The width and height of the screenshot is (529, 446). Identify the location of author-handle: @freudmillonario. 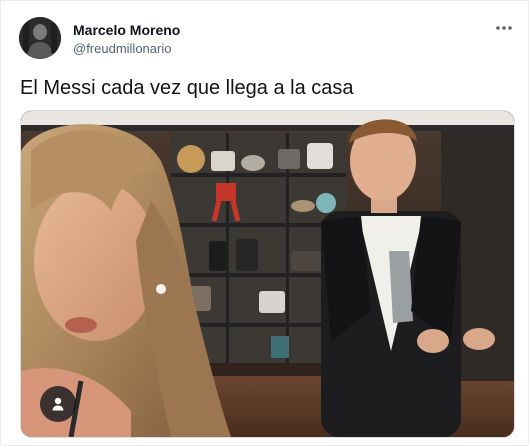
(126, 48).